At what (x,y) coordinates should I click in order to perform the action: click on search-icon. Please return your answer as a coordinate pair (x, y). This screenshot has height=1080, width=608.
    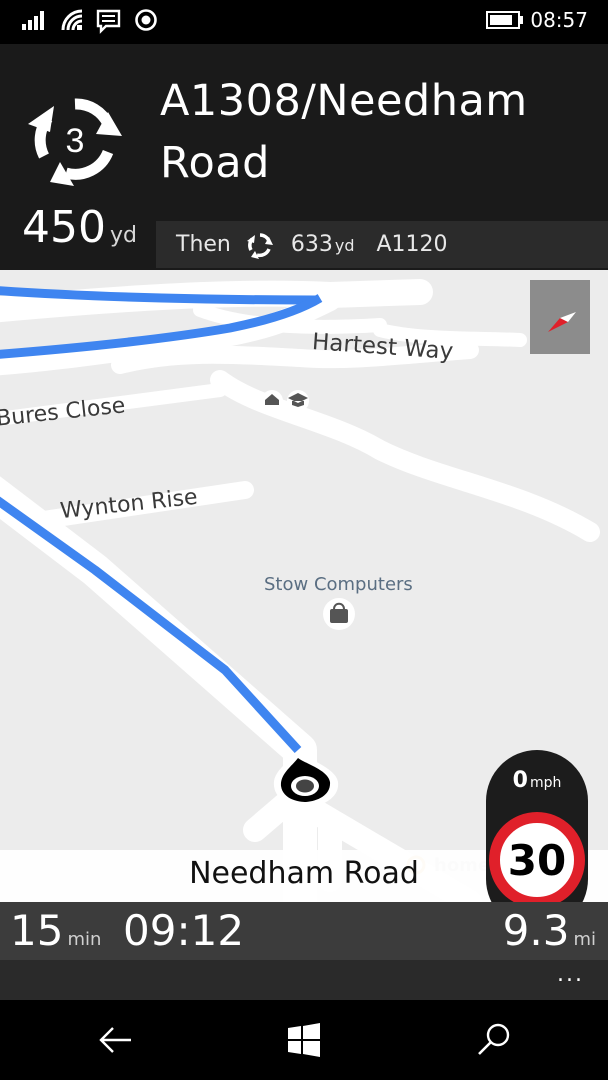
    Looking at the image, I should click on (494, 1040).